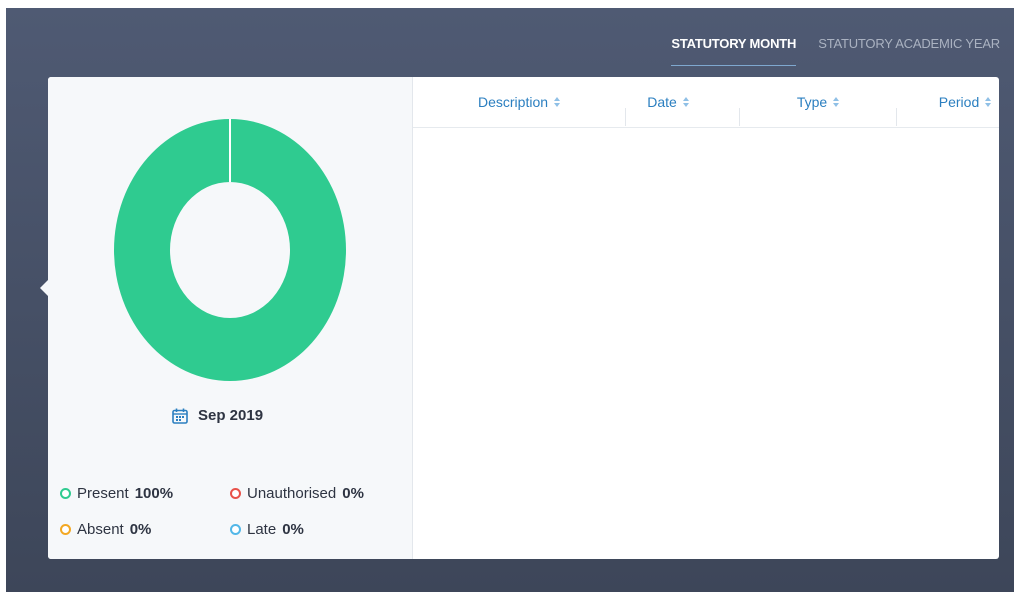  Describe the element at coordinates (959, 102) in the screenshot. I see `column-label: Period` at that location.